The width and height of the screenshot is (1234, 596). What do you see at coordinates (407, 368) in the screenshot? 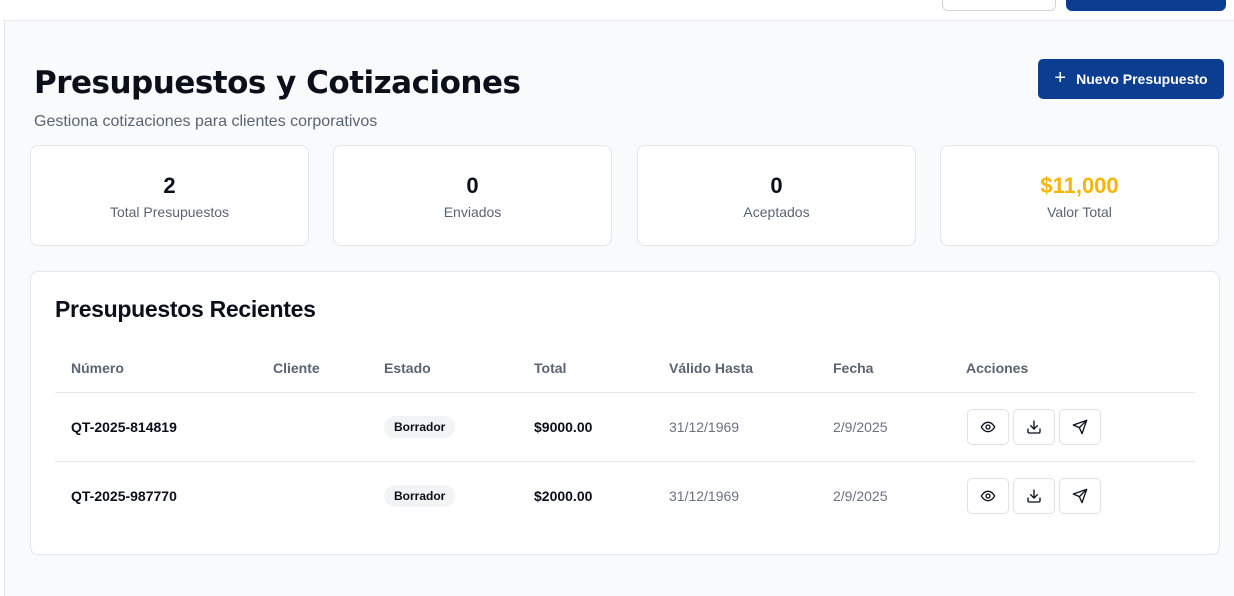
I see `column-header-estado: Estado` at bounding box center [407, 368].